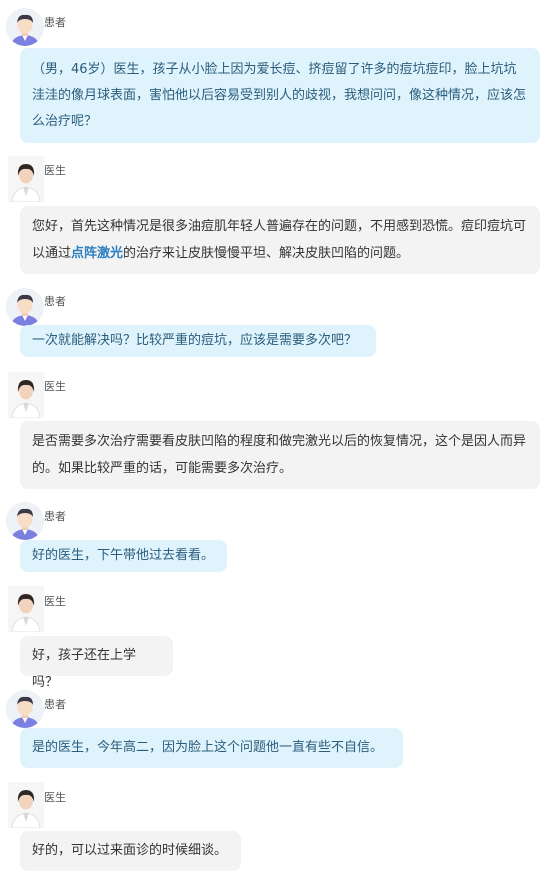  Describe the element at coordinates (96, 663) in the screenshot. I see `message-bubble: 好，孩子还在上学吗？` at that location.